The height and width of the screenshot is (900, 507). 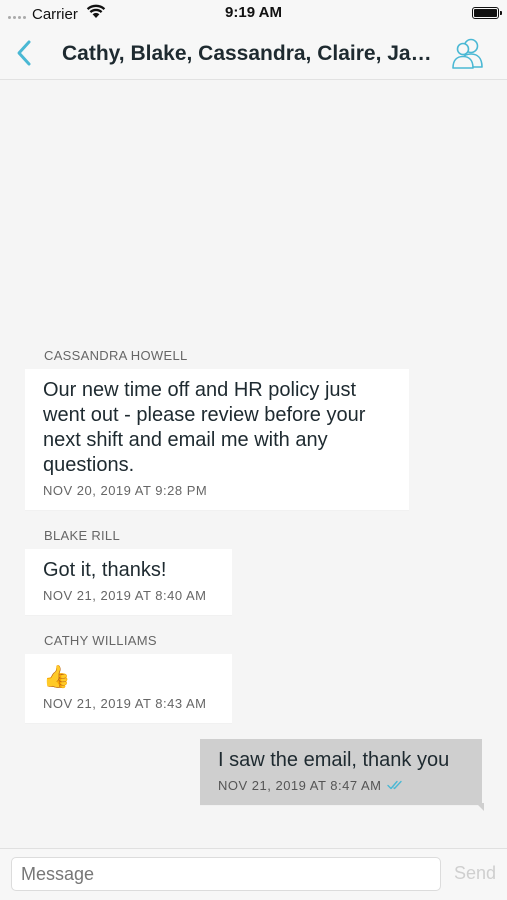 I want to click on clock: 9:19 AM, so click(x=253, y=12).